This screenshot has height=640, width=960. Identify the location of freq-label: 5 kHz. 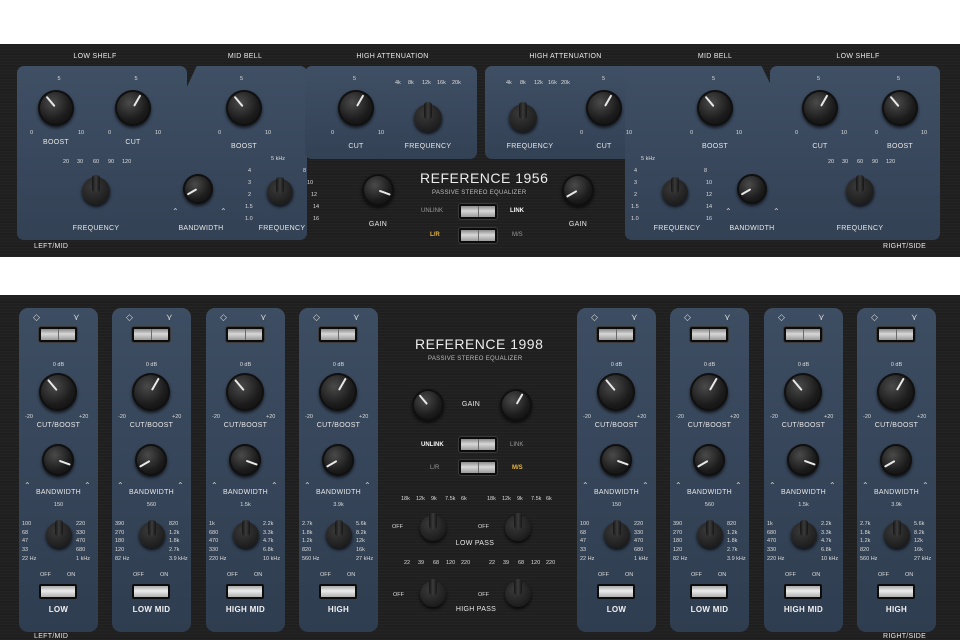
(648, 159).